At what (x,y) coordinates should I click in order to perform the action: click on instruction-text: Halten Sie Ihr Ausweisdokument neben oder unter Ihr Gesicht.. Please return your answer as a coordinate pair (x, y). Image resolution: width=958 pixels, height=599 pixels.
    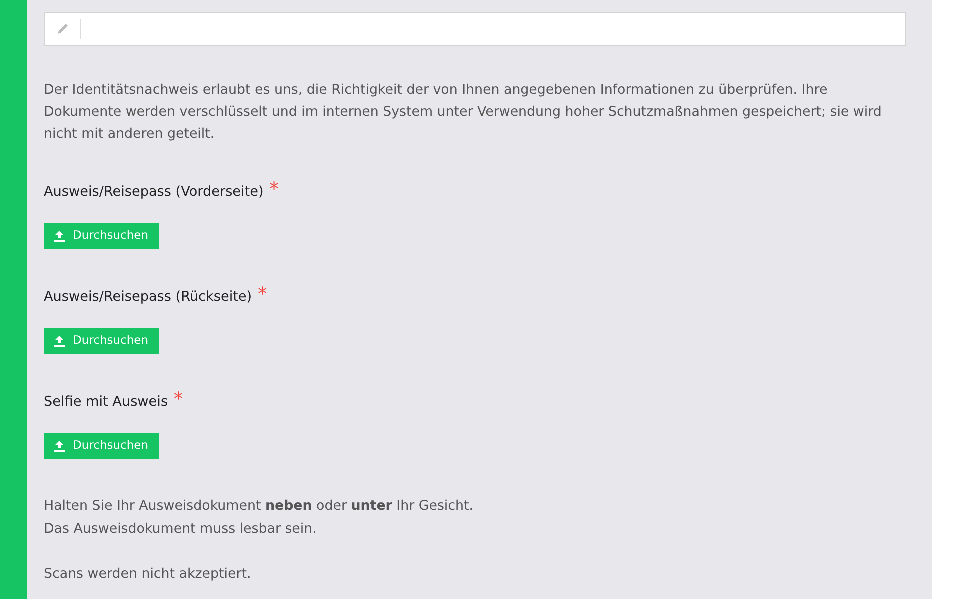
    Looking at the image, I should click on (259, 507).